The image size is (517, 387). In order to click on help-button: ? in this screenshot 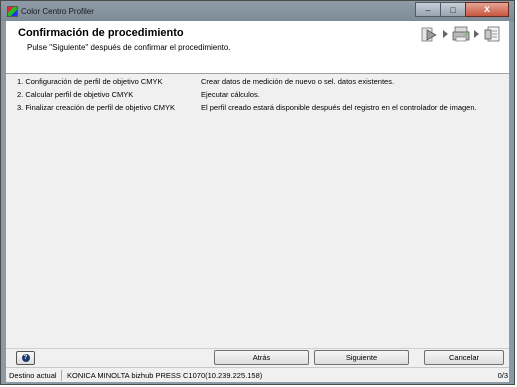, I will do `click(25, 358)`.